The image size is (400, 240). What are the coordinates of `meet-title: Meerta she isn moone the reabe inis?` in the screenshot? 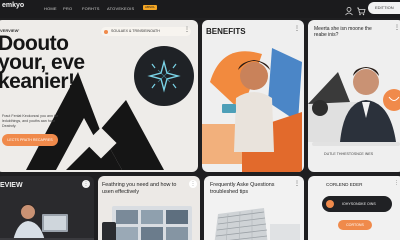 It's located at (343, 32).